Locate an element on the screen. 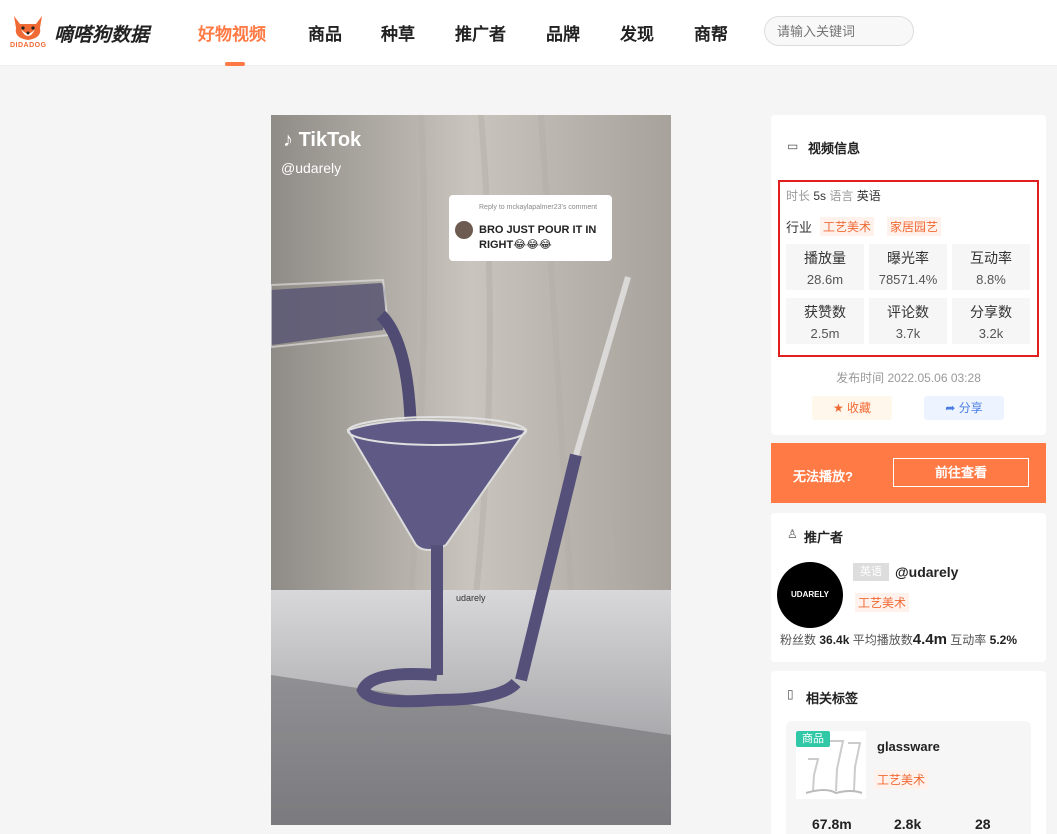 The width and height of the screenshot is (1057, 834). related-tags-title: 相关标签 is located at coordinates (832, 698).